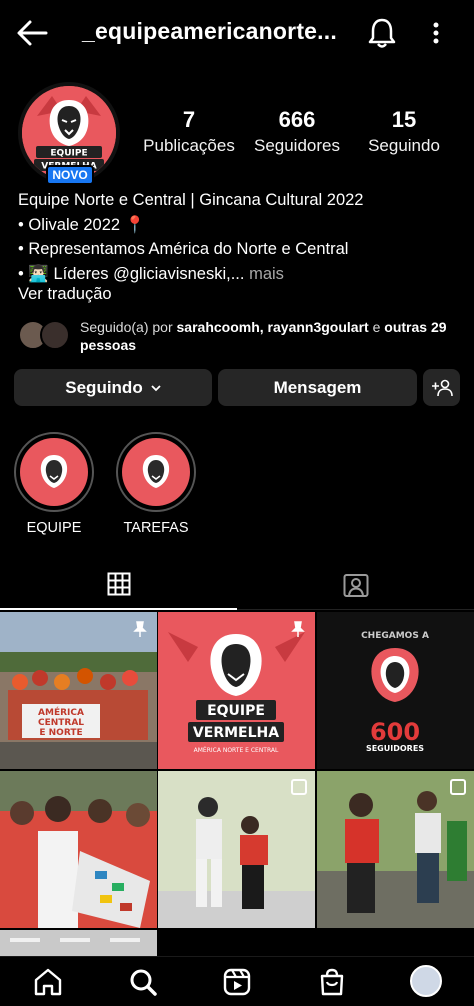  I want to click on followers-count-label: Seguidores, so click(296, 145).